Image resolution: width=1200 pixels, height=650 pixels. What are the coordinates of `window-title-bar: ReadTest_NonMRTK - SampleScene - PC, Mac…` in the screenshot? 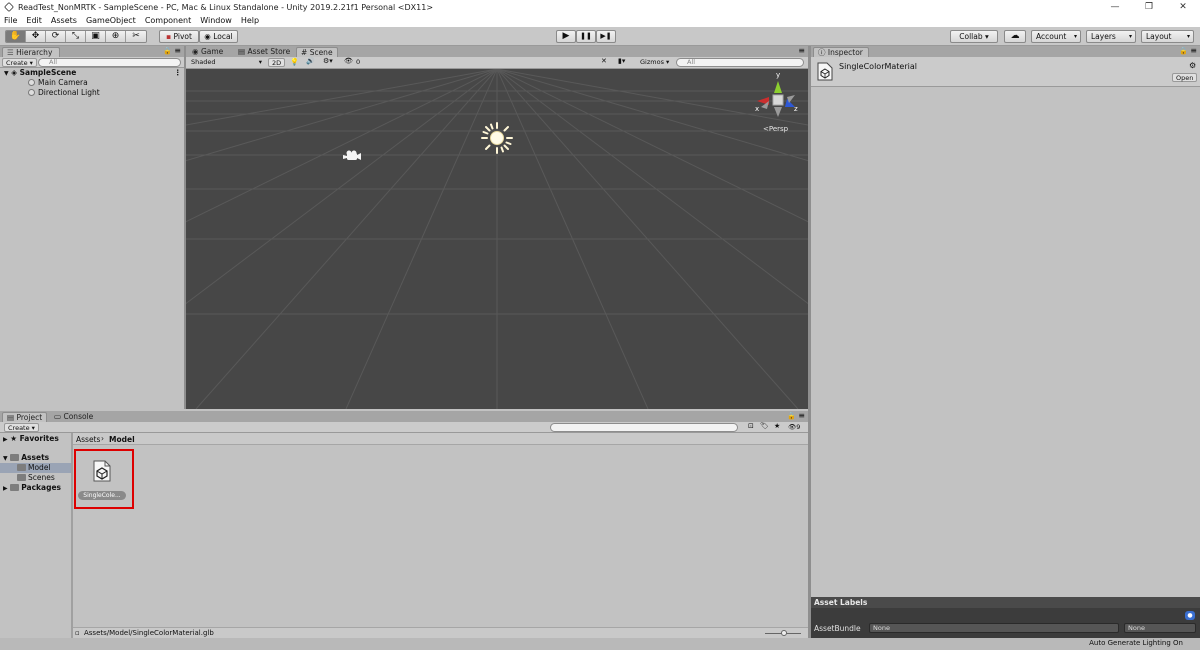 It's located at (600, 7).